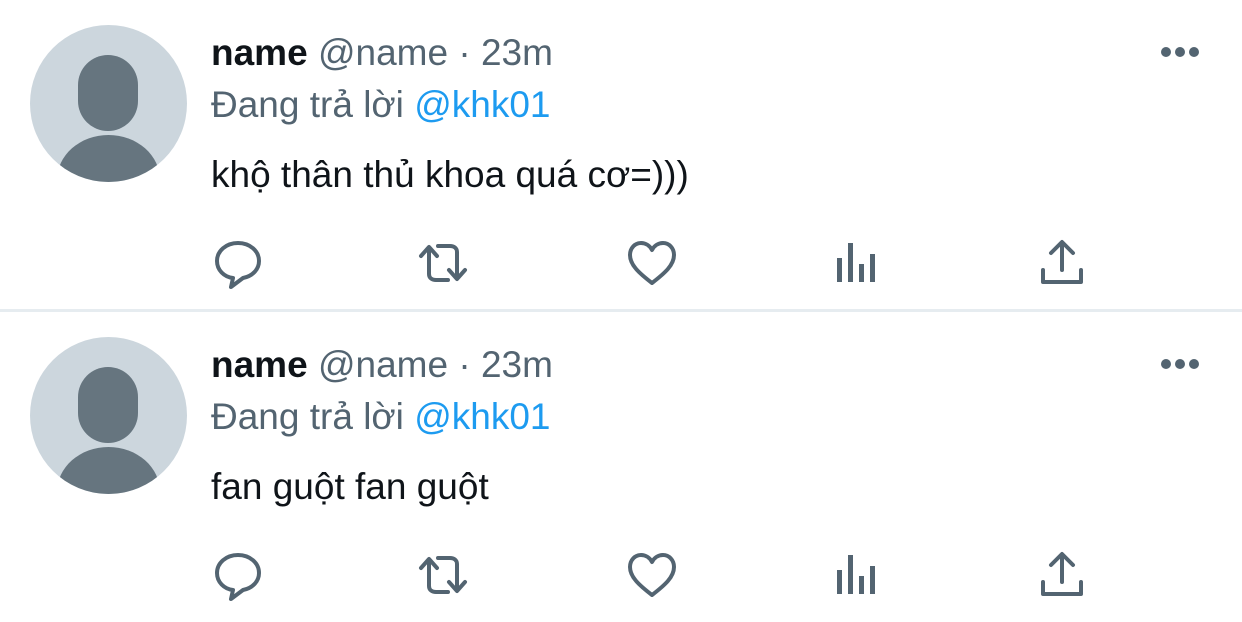 The height and width of the screenshot is (622, 1242). I want to click on tweet-text: fan guột fan guột, so click(350, 486).